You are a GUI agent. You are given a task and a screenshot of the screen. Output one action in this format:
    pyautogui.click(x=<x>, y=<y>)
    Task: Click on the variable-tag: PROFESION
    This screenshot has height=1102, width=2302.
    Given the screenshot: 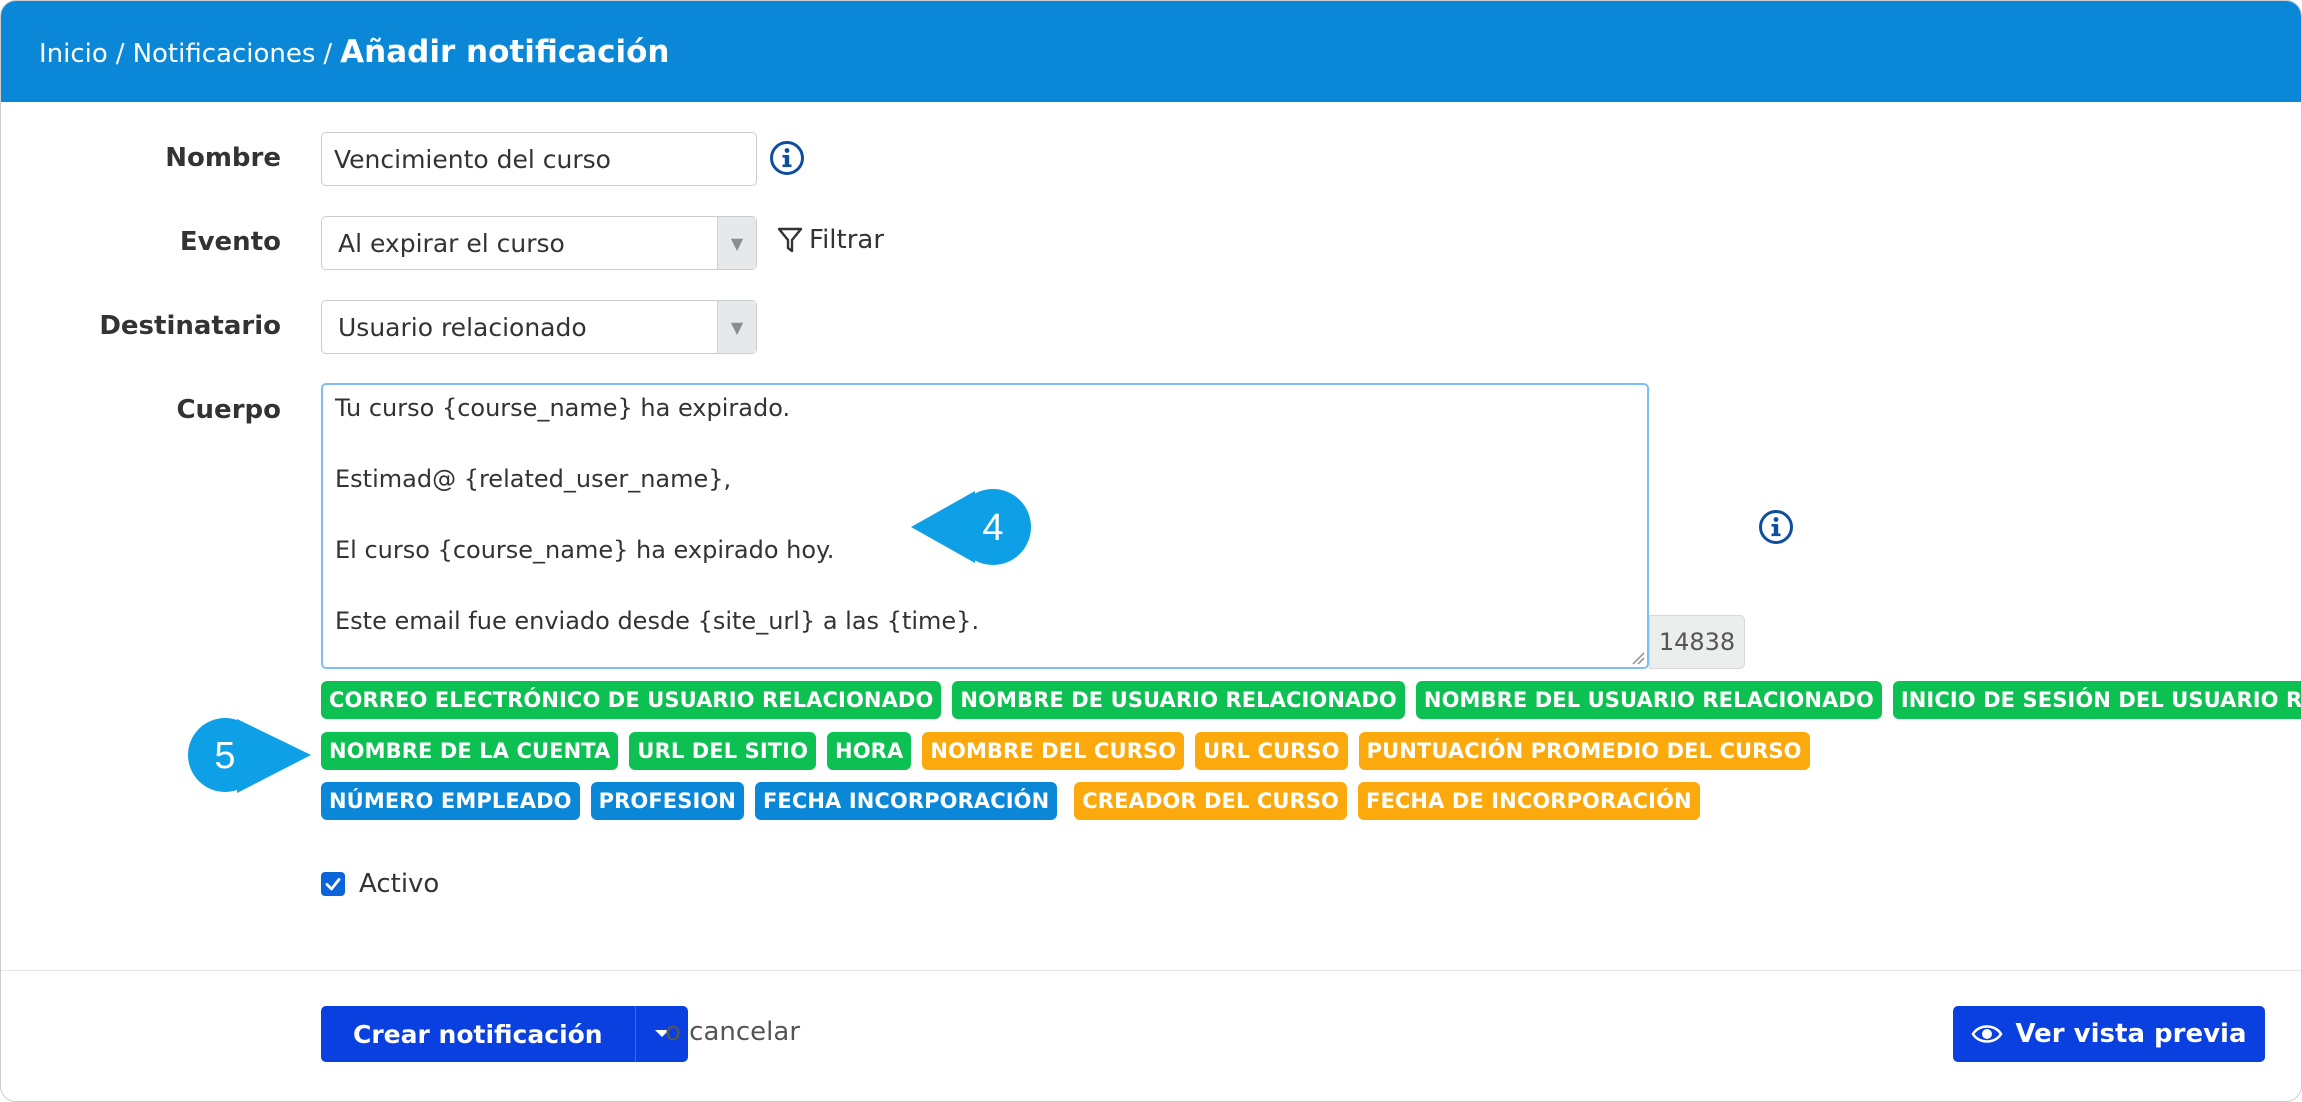 What is the action you would take?
    pyautogui.click(x=667, y=801)
    